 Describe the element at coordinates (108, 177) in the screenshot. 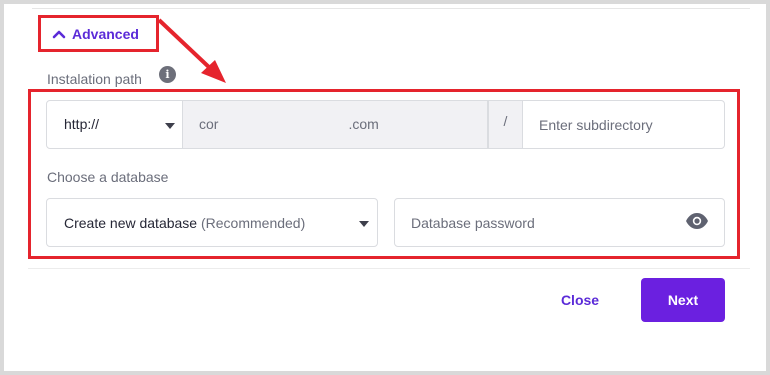

I see `database-label: Choose a database` at that location.